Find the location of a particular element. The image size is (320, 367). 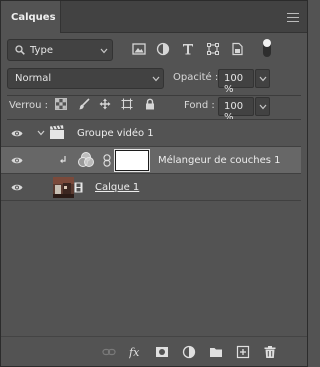

filter-kind-value: Type is located at coordinates (41, 50).